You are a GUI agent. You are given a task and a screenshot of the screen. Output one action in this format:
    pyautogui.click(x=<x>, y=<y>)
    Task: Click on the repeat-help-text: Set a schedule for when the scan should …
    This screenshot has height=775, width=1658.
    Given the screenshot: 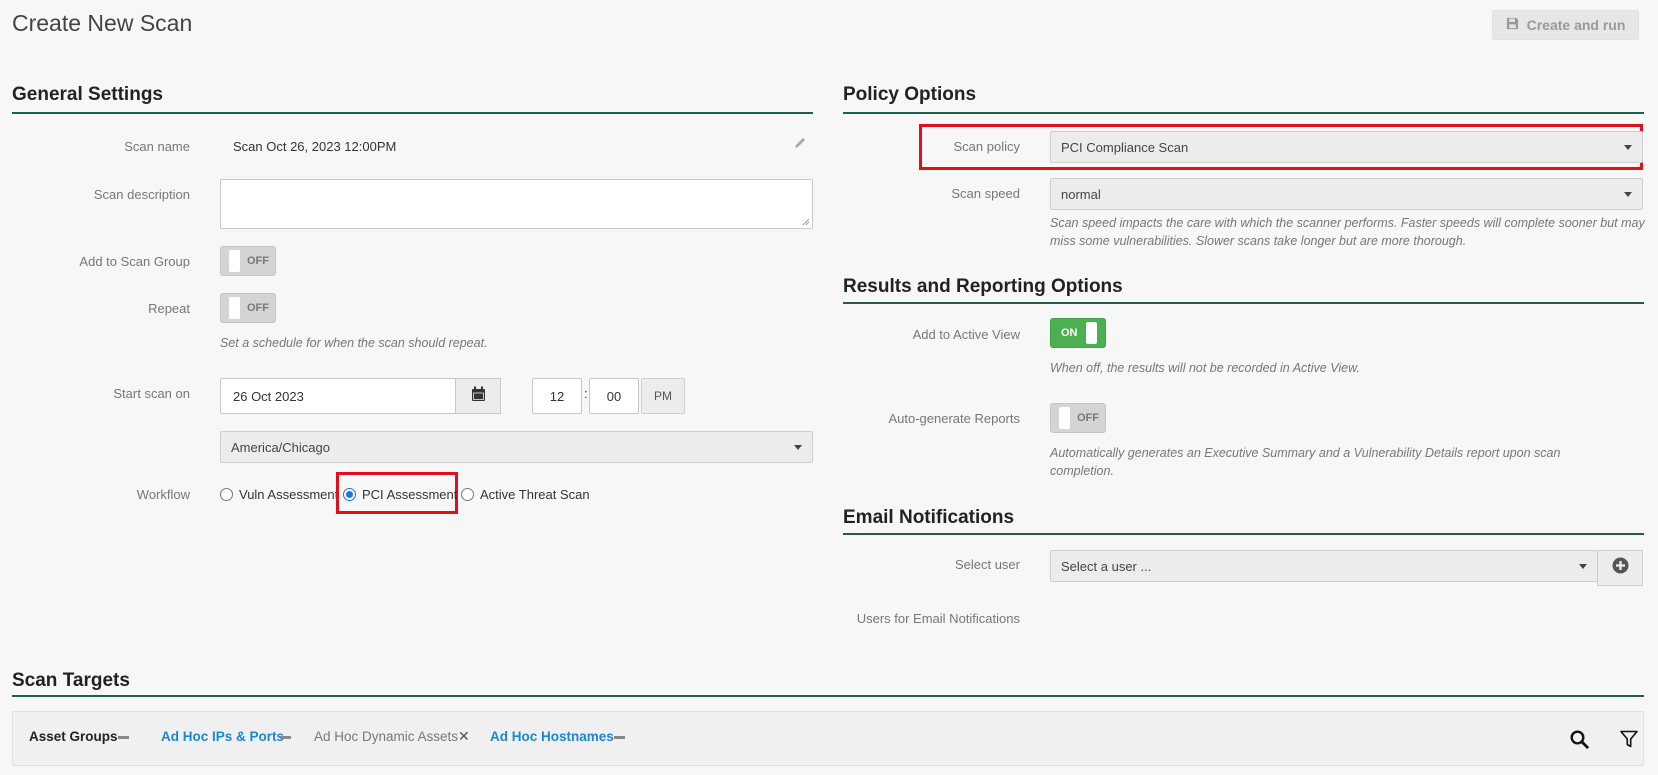 What is the action you would take?
    pyautogui.click(x=354, y=343)
    